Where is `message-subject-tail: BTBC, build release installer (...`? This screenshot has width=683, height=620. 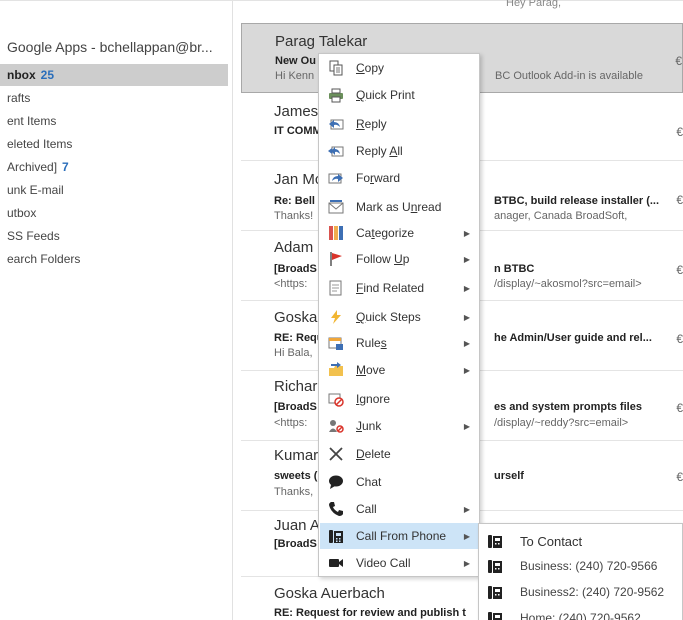 message-subject-tail: BTBC, build release installer (... is located at coordinates (577, 201).